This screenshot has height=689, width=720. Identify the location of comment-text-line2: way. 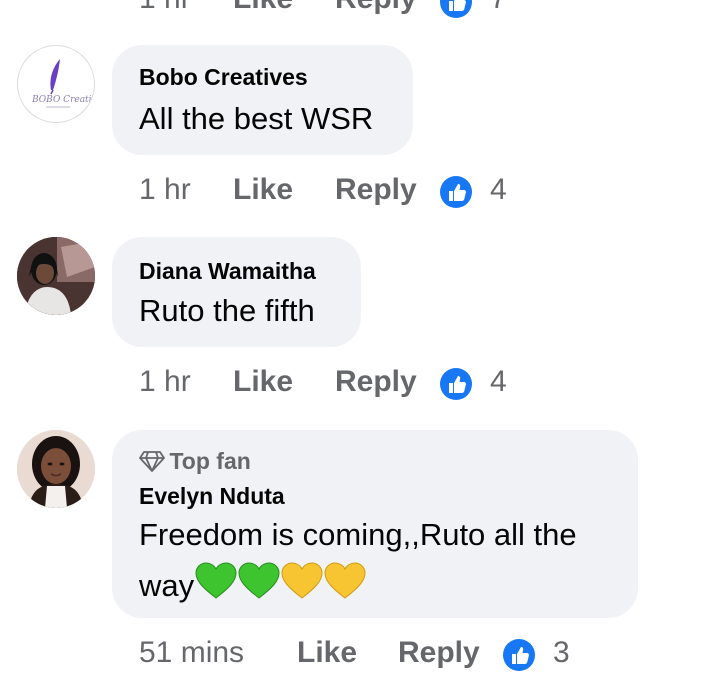
(252, 583).